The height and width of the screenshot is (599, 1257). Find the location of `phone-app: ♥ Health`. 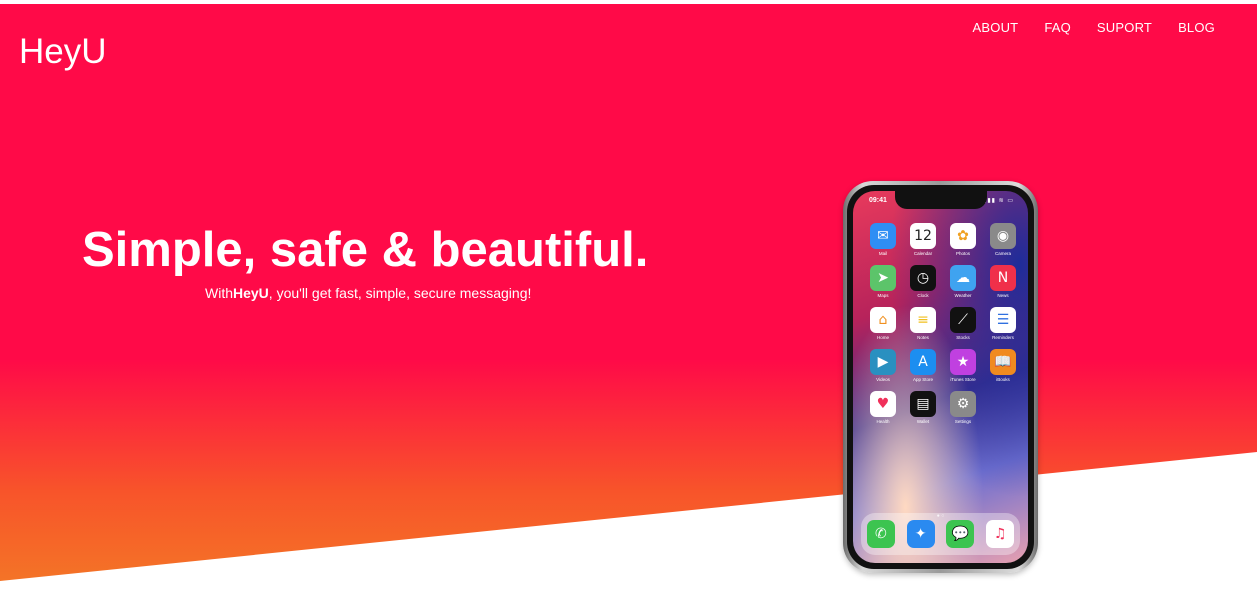

phone-app: ♥ Health is located at coordinates (883, 407).